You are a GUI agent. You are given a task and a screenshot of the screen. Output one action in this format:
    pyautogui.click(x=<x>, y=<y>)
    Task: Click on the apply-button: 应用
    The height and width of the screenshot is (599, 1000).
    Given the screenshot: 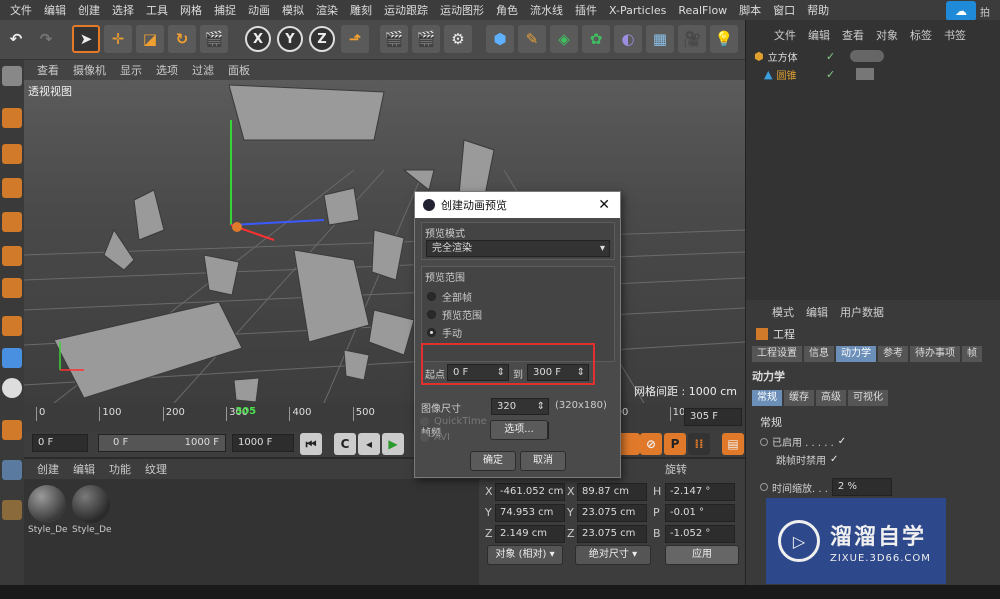 What is the action you would take?
    pyautogui.click(x=702, y=555)
    